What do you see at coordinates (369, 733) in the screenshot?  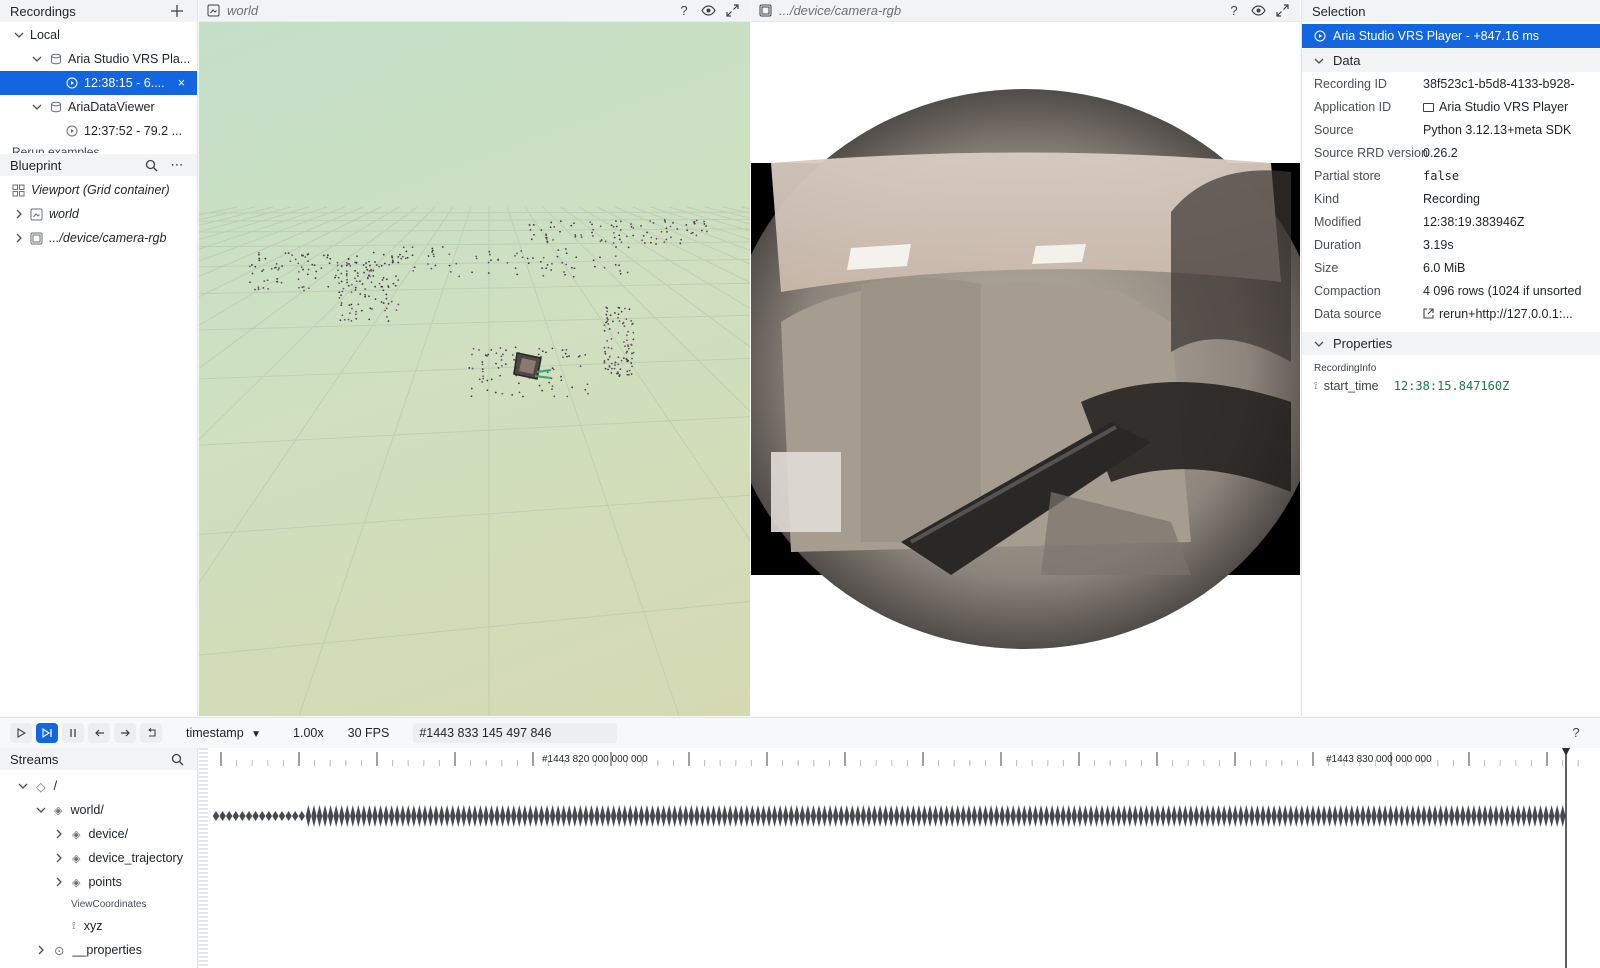 I see `fps-setting: 30 FPS` at bounding box center [369, 733].